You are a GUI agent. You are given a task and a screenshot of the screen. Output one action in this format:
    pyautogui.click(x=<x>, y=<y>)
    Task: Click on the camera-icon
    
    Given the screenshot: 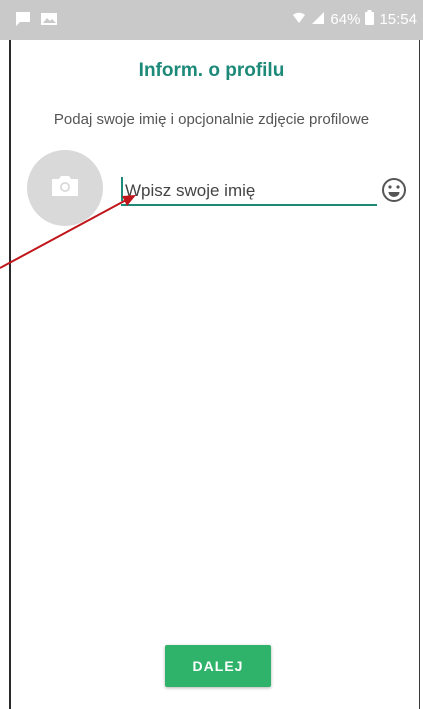 What is the action you would take?
    pyautogui.click(x=65, y=188)
    